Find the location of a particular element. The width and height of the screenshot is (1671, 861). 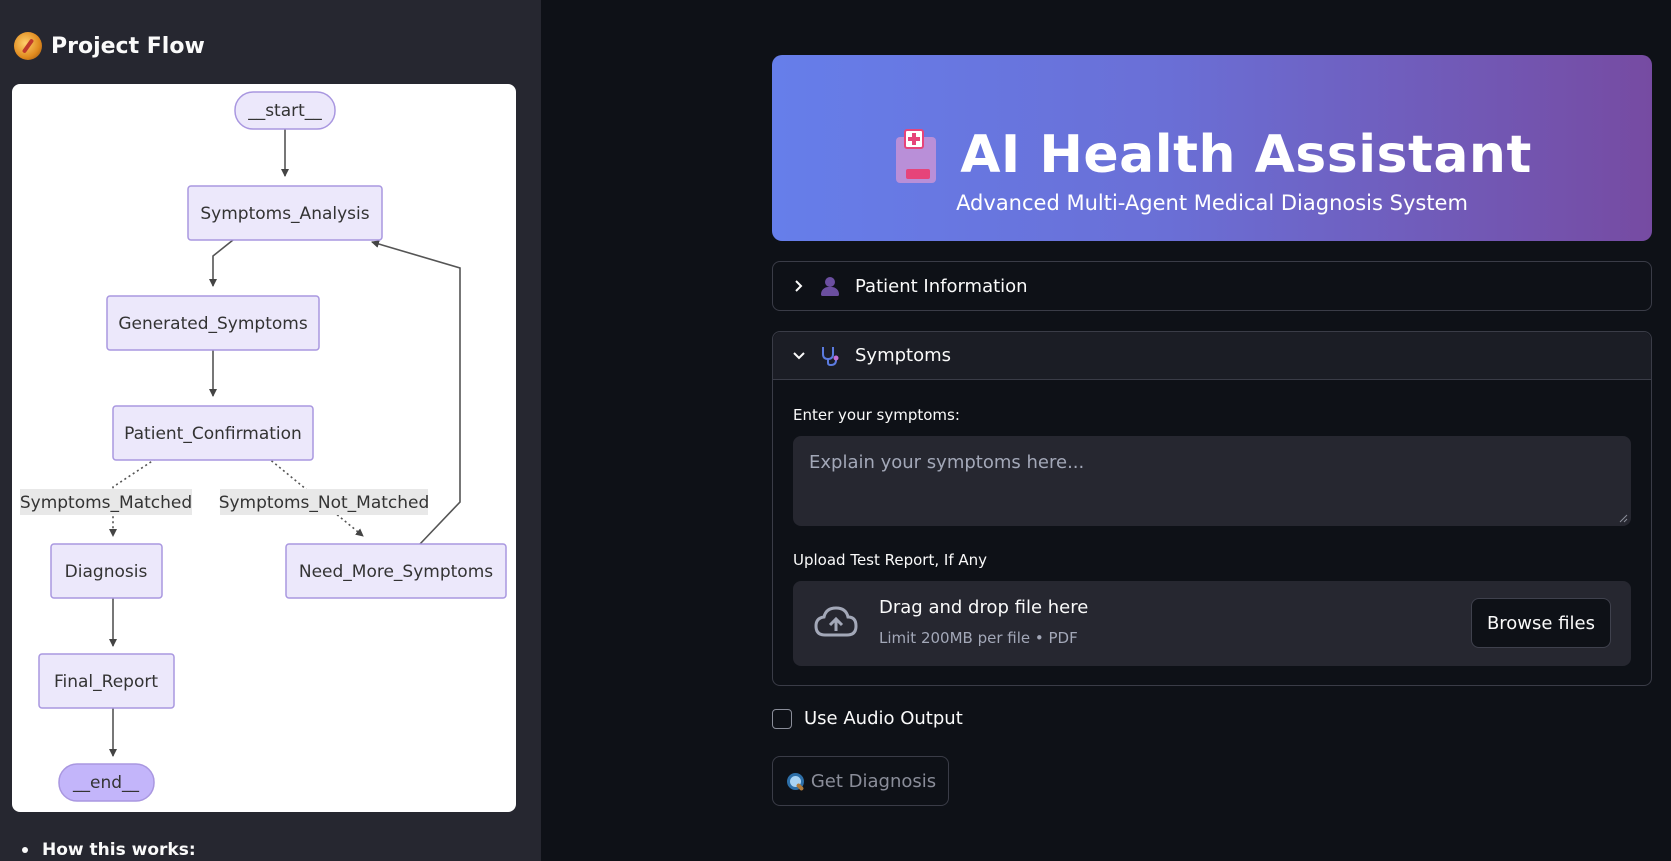

svg-text: __start__ is located at coordinates (284, 111).